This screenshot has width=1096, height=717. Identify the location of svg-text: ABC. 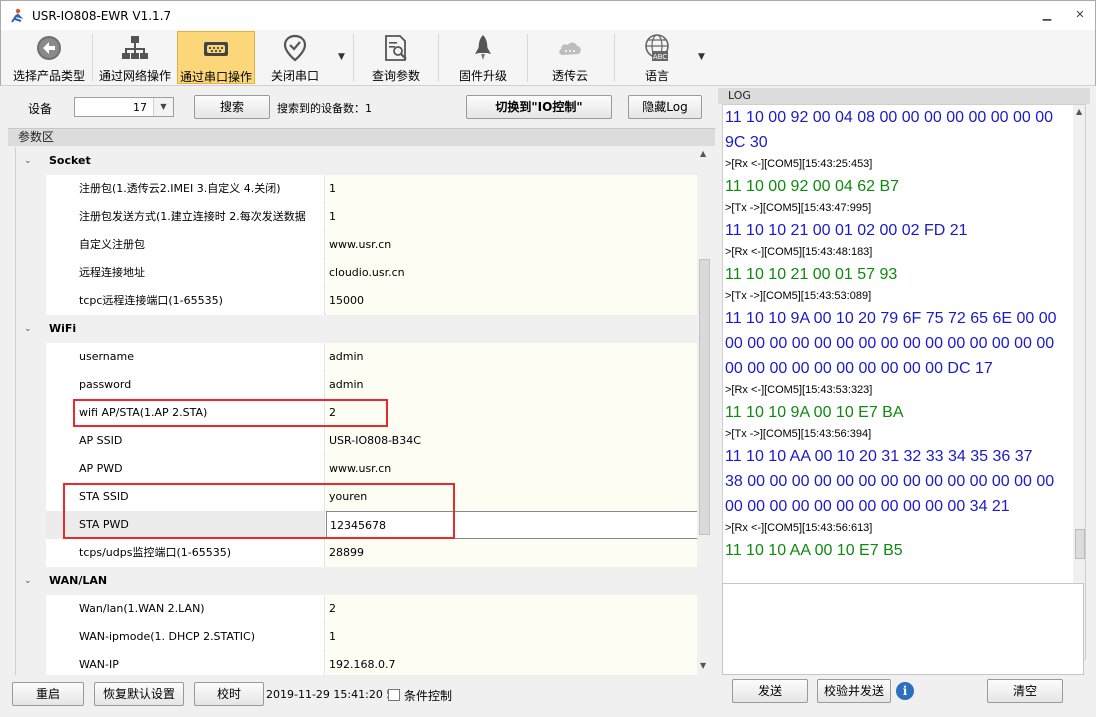
(660, 57).